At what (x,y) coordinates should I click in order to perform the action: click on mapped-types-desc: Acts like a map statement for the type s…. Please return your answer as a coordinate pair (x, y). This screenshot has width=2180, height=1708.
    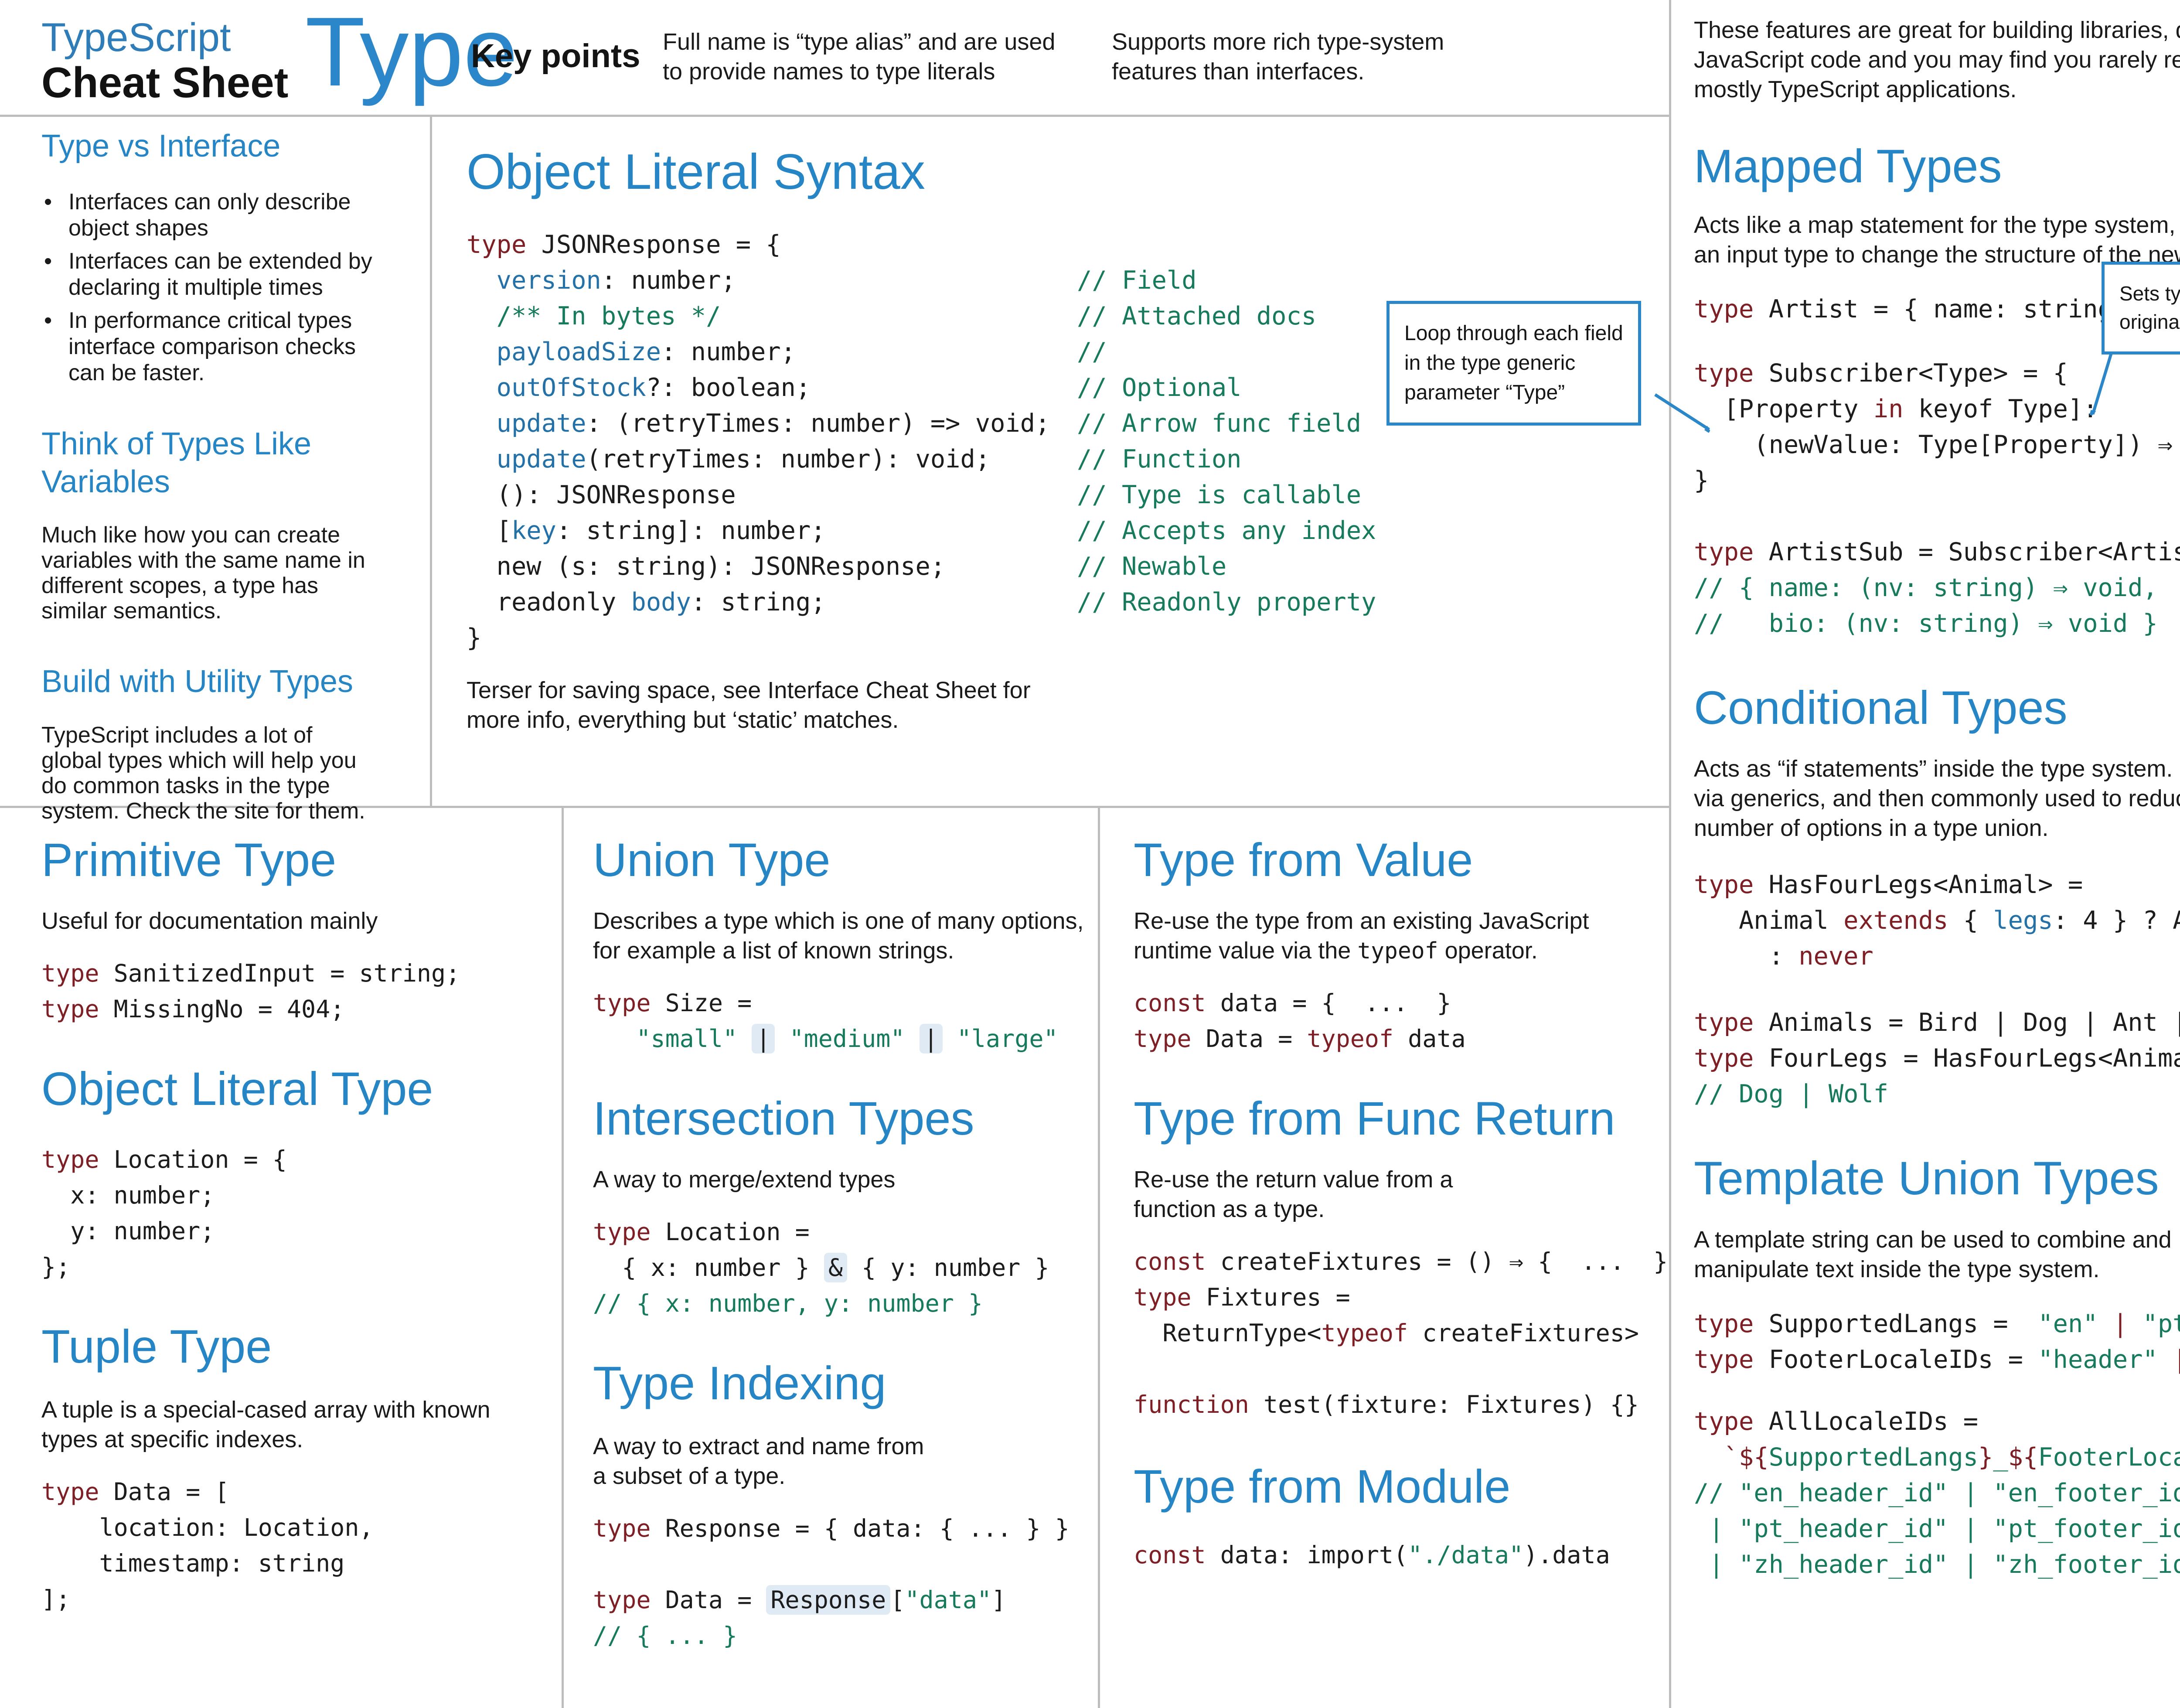
    Looking at the image, I should click on (1937, 240).